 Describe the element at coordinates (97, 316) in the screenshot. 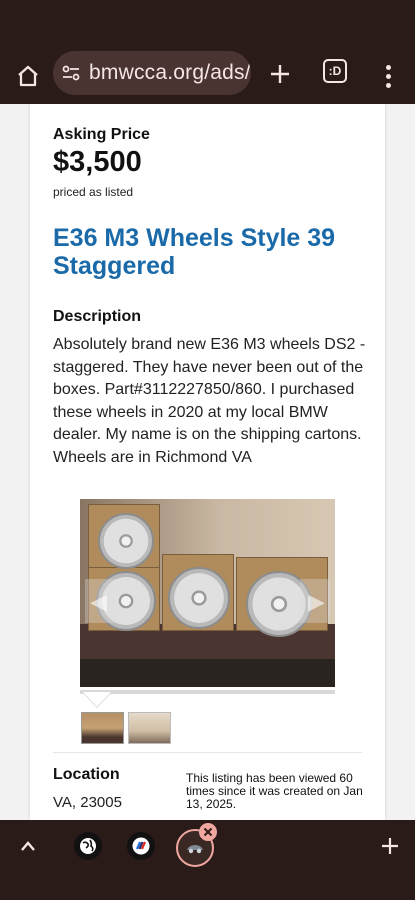

I see `description-label: Description` at that location.